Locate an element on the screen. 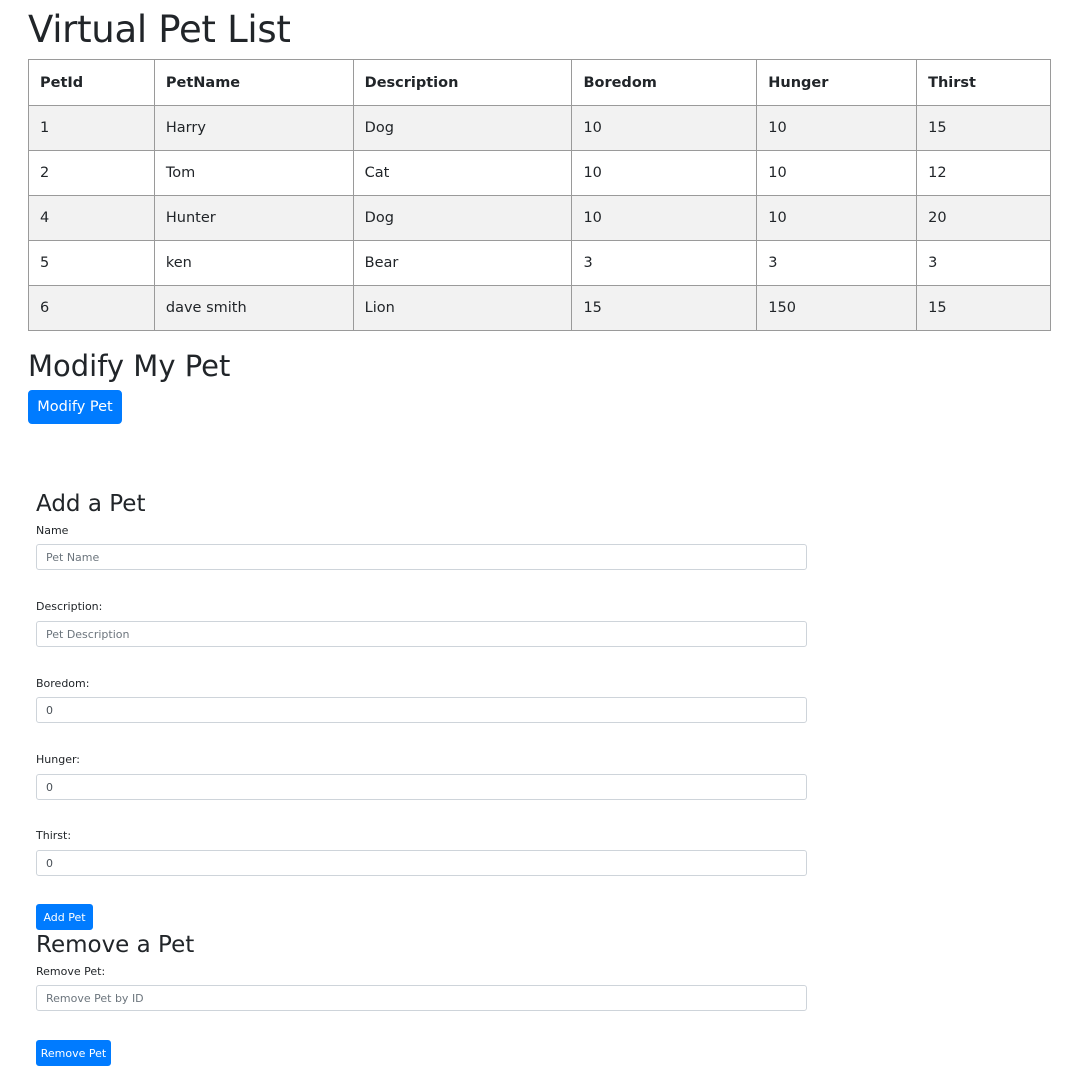 Image resolution: width=1081 pixels, height=1076 pixels. thirst-label: Thirst: is located at coordinates (54, 835).